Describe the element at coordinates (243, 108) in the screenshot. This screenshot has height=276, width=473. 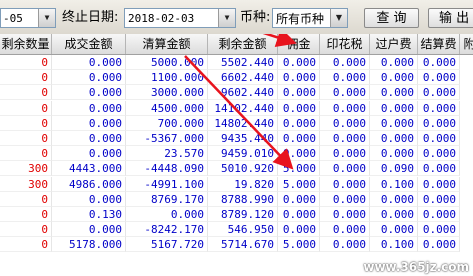
I see `cell-remaining-amount: 14102.440` at that location.